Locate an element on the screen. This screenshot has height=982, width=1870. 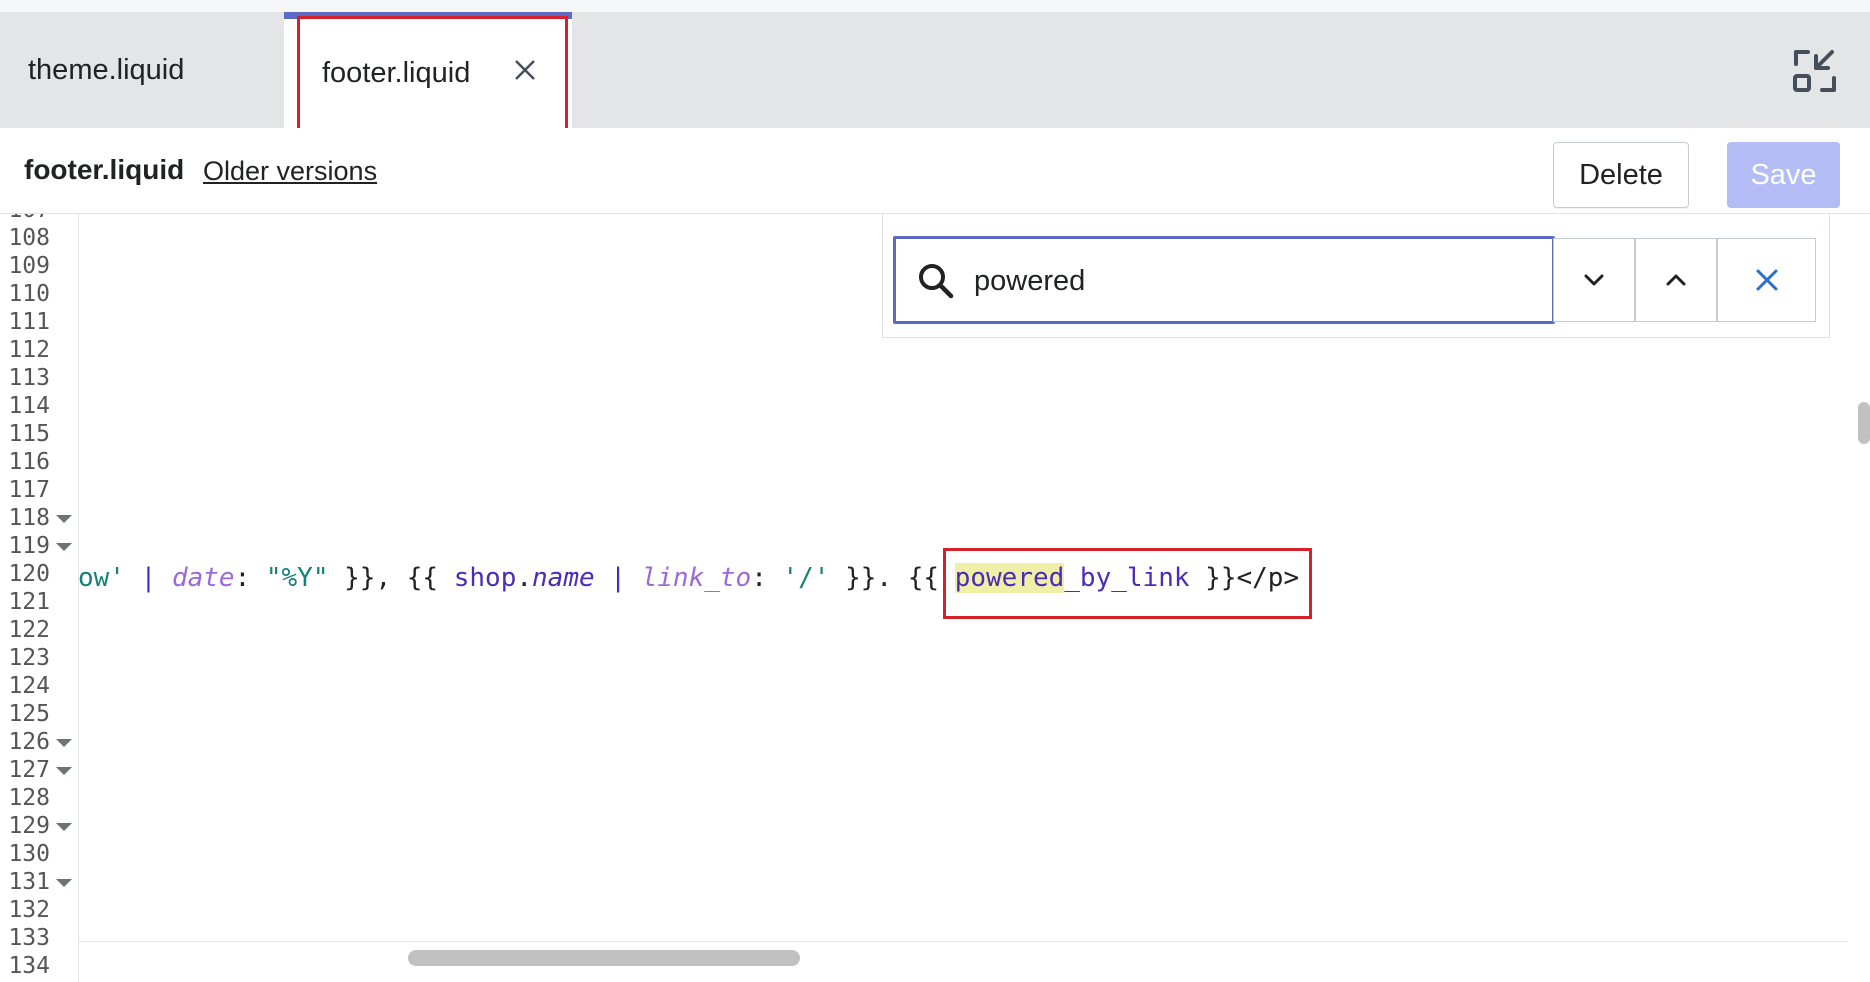
code-token: link_to is located at coordinates (696, 578).